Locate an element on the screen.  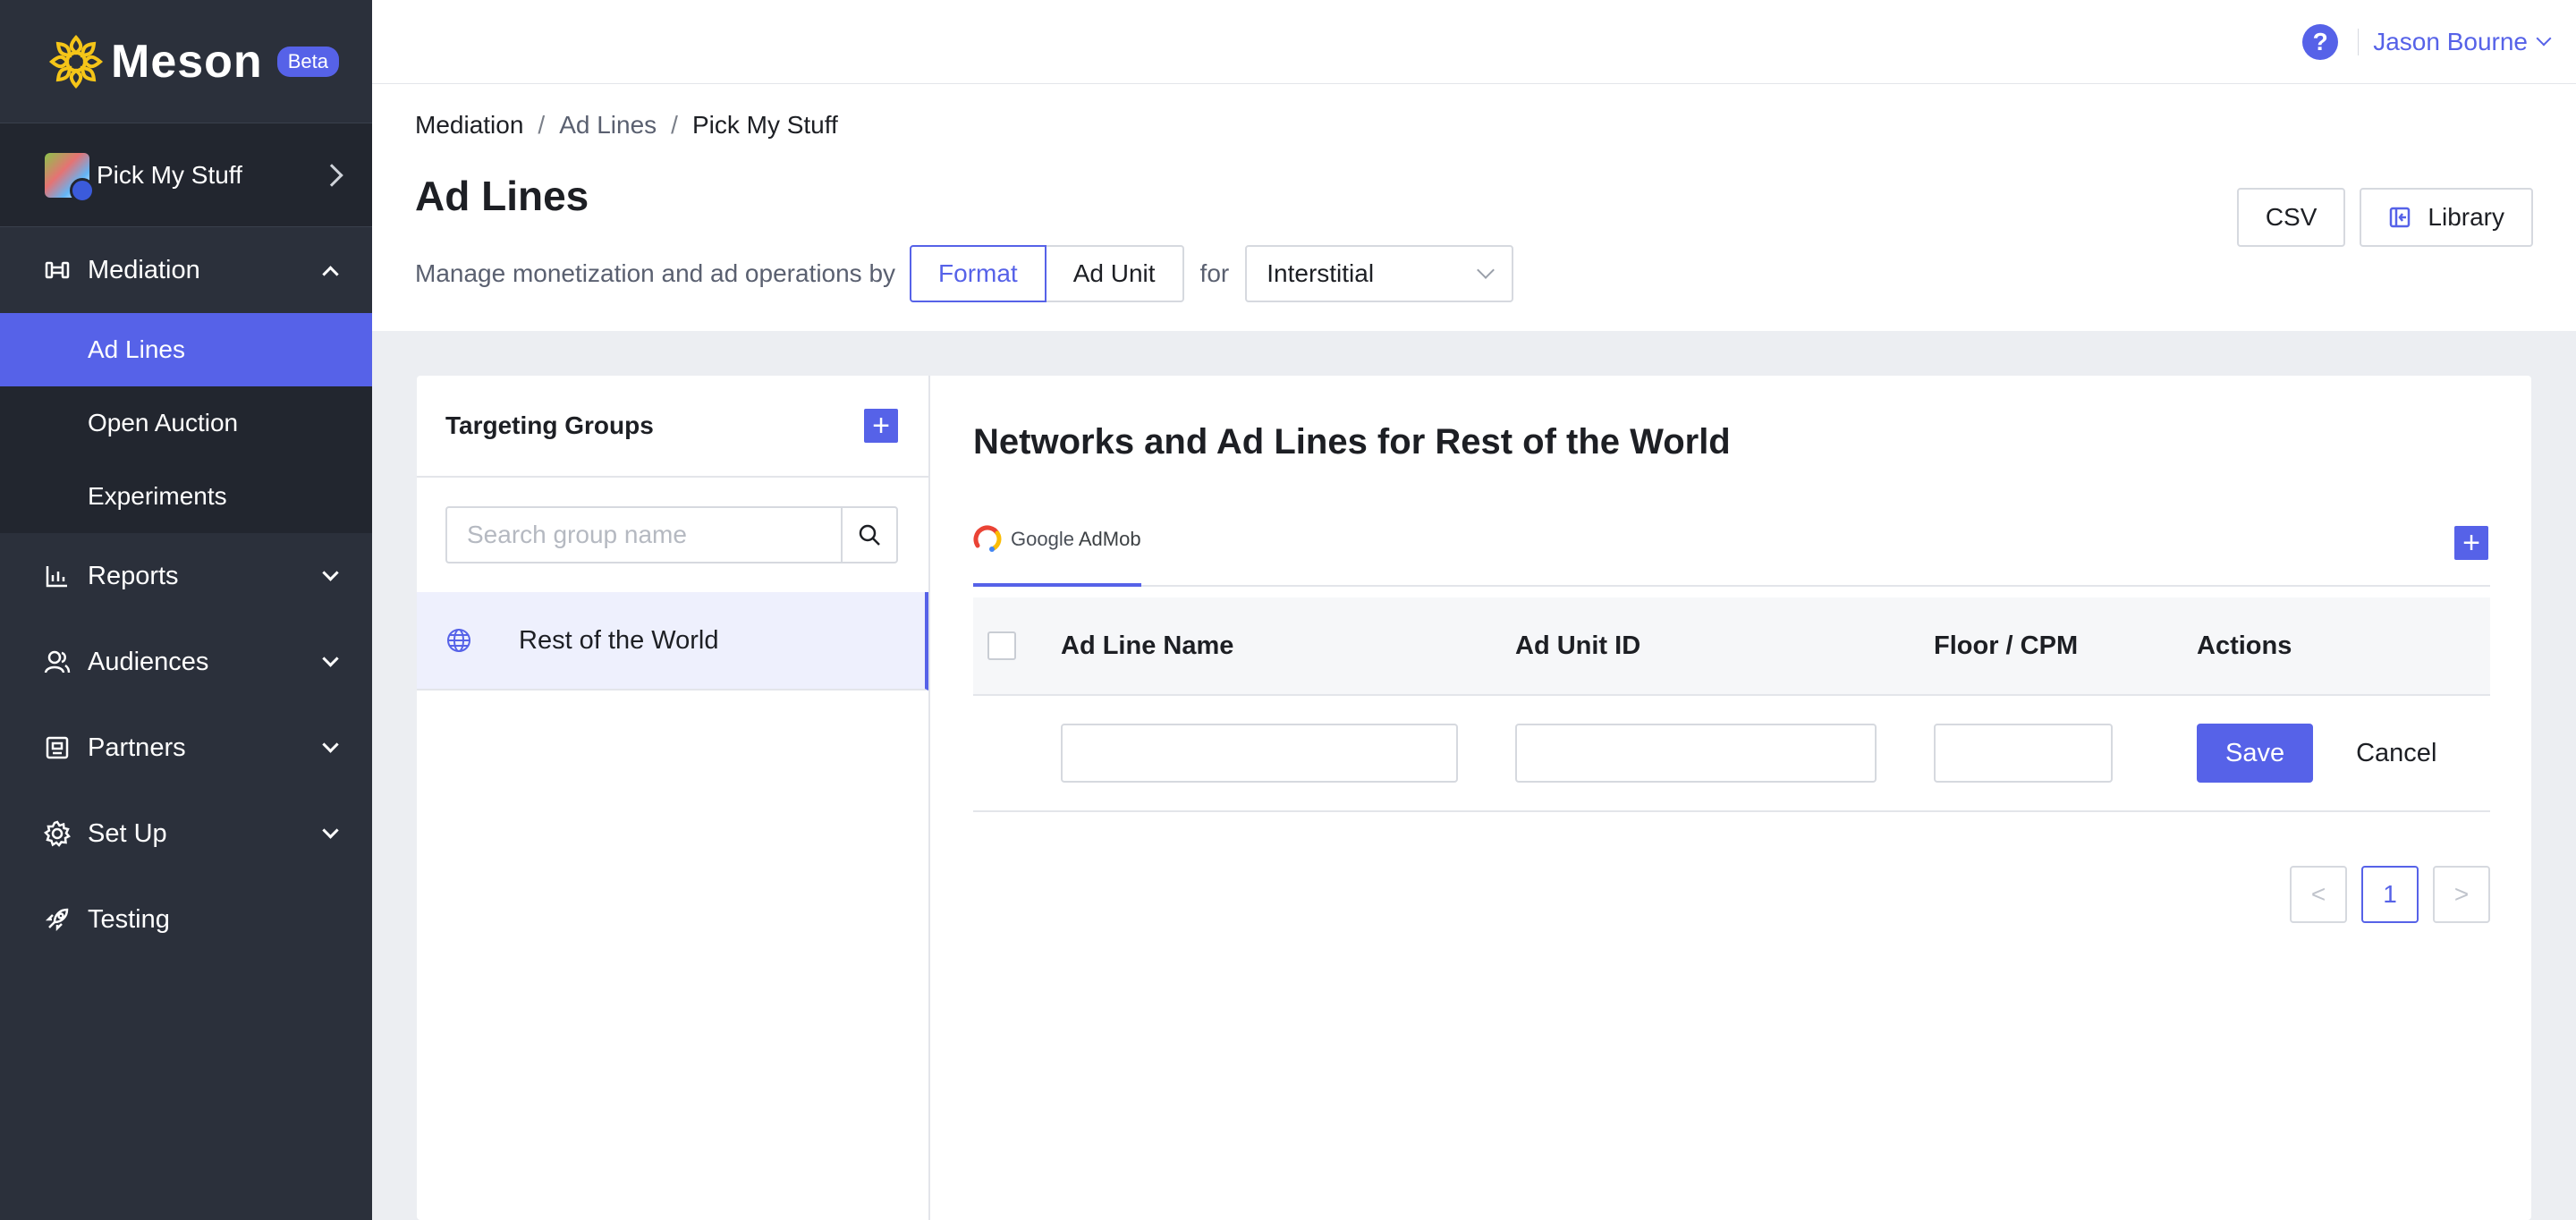
mediation-subnav: Ad Lines Open Auction Experiments is located at coordinates (186, 423).